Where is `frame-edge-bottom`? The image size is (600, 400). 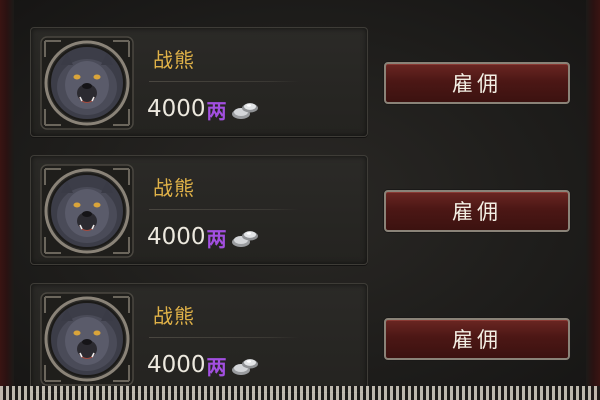 frame-edge-bottom is located at coordinates (300, 393).